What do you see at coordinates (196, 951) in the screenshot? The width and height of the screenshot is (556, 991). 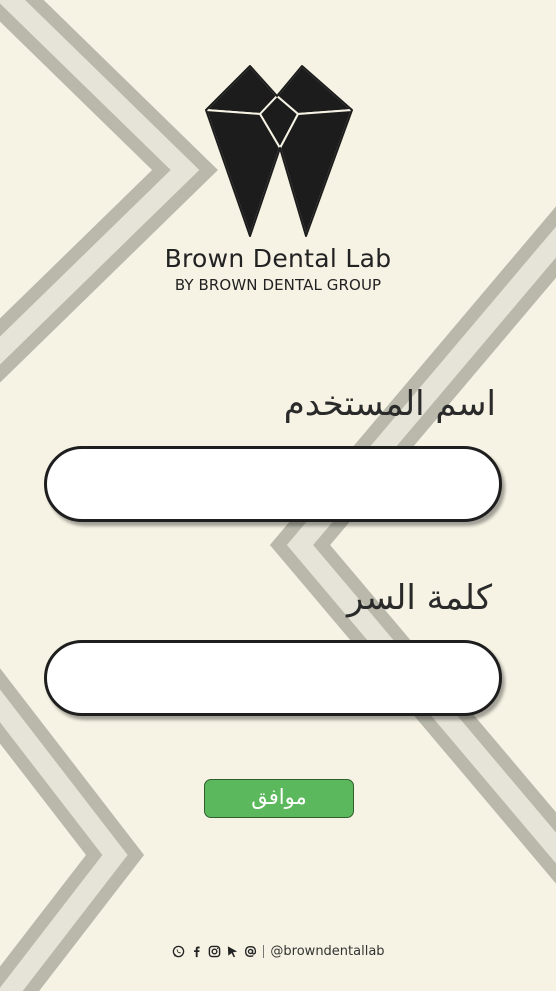 I see `facebook-icon` at bounding box center [196, 951].